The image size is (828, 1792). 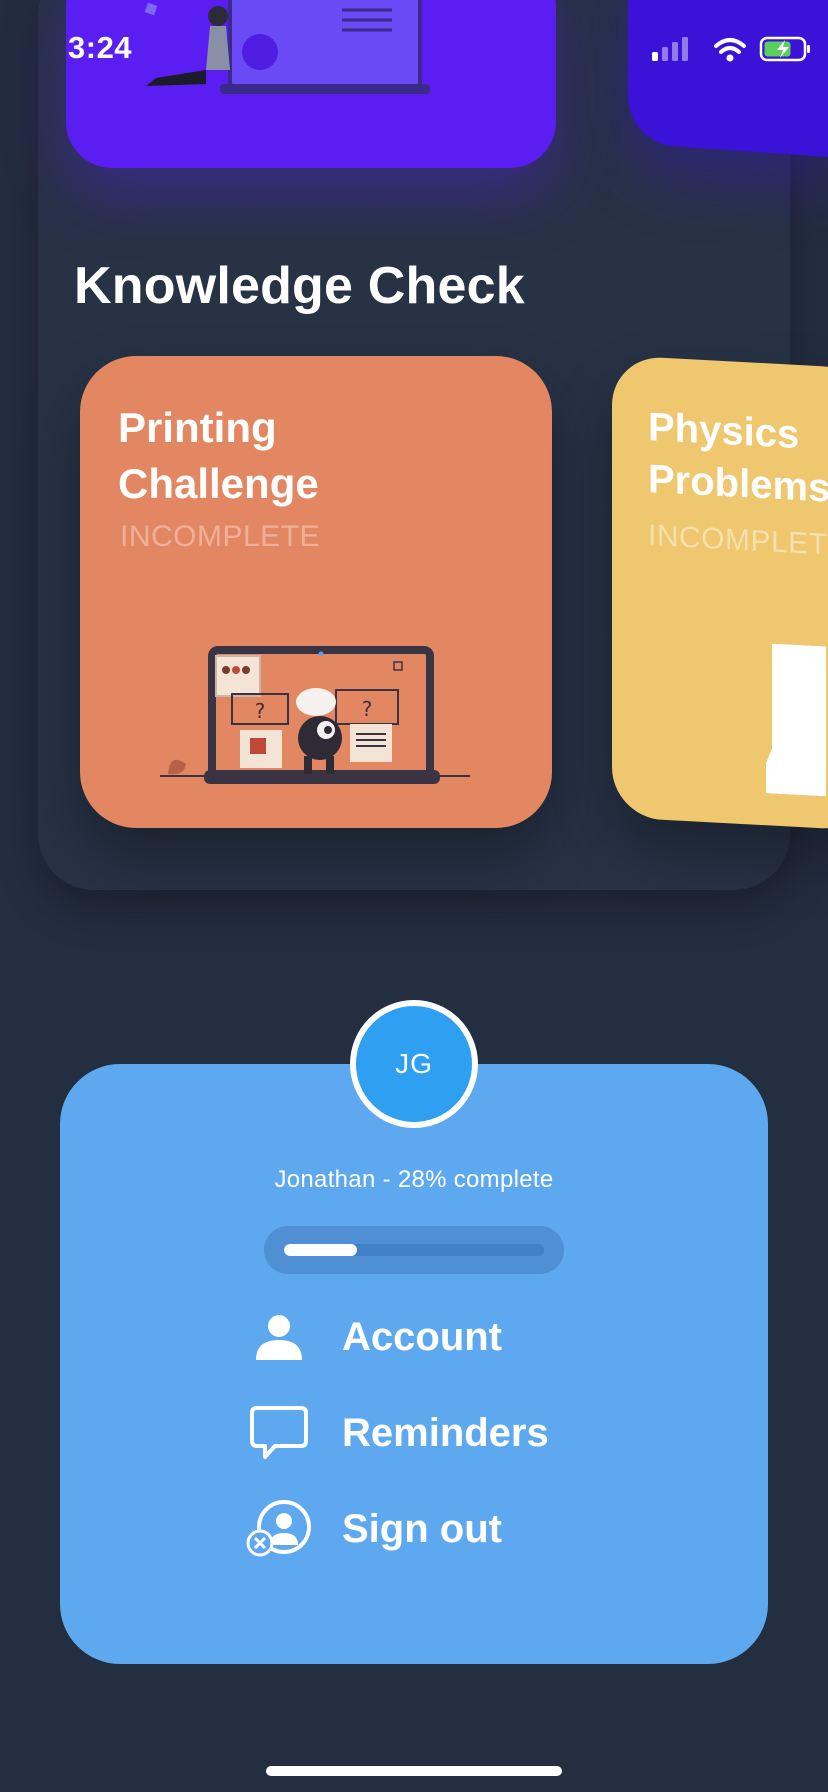 What do you see at coordinates (422, 1336) in the screenshot?
I see `menu-item-label: Account` at bounding box center [422, 1336].